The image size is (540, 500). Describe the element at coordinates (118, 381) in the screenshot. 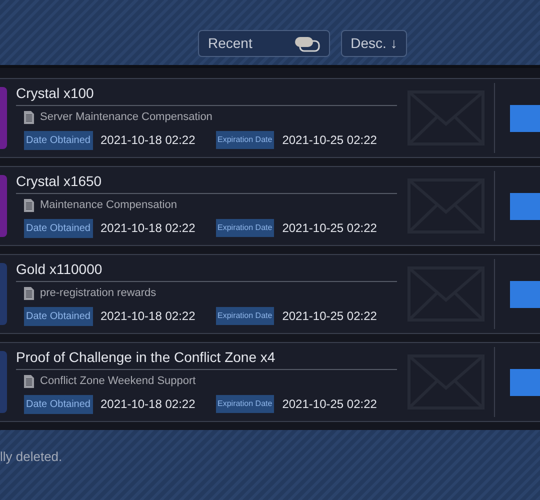

I see `mail-subject: Conflict Zone Weekend Support` at that location.